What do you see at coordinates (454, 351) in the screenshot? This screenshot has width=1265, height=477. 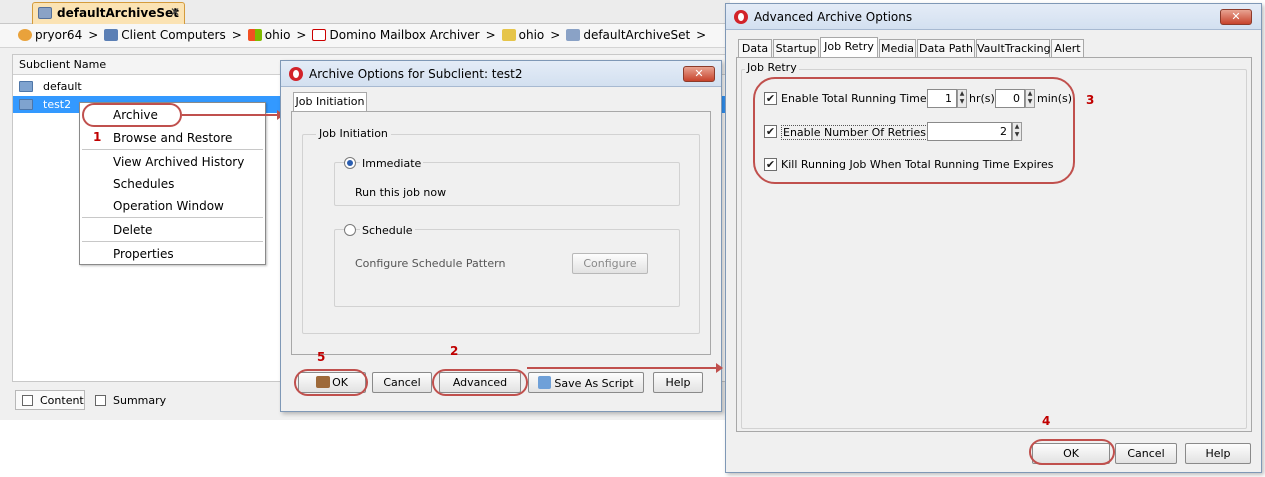 I see `annotation-number-2: 2` at bounding box center [454, 351].